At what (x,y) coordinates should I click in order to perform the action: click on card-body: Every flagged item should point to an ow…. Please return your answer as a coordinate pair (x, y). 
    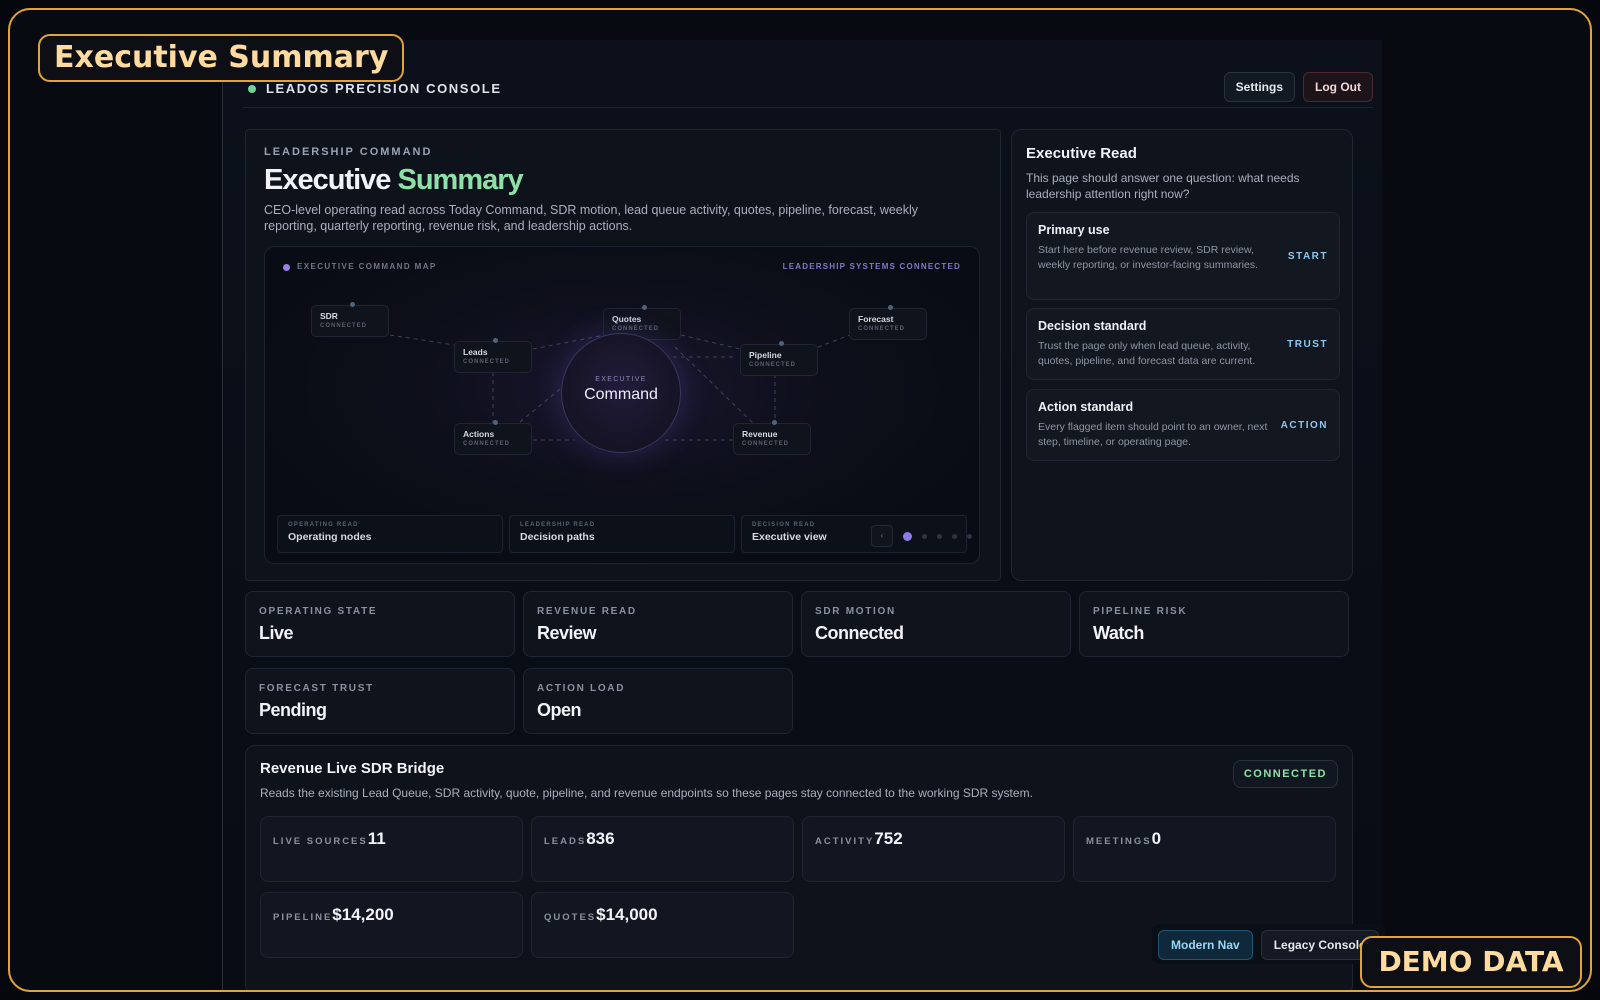
    Looking at the image, I should click on (1153, 434).